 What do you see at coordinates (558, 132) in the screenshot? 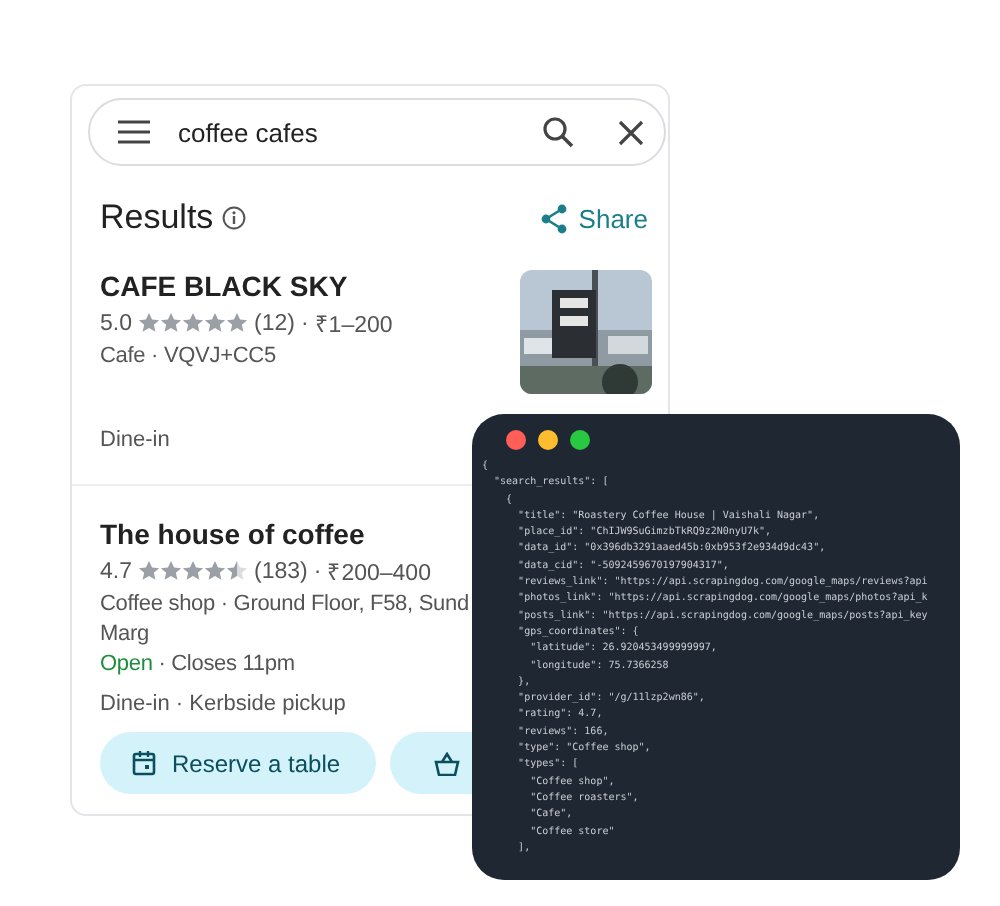
I see `search-icon` at bounding box center [558, 132].